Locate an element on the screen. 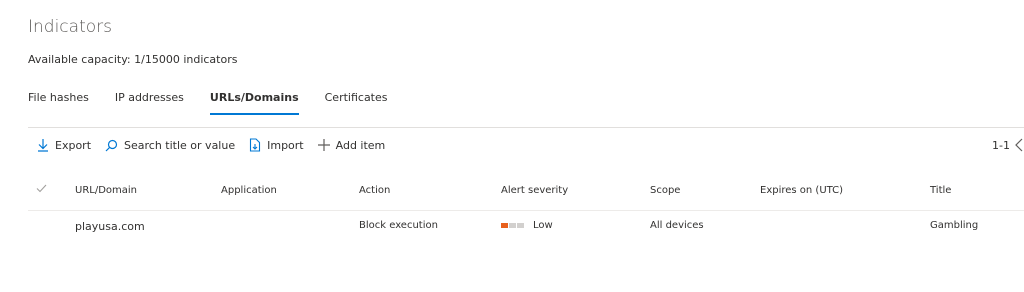 The height and width of the screenshot is (292, 1024). table-row-divider is located at coordinates (526, 210).